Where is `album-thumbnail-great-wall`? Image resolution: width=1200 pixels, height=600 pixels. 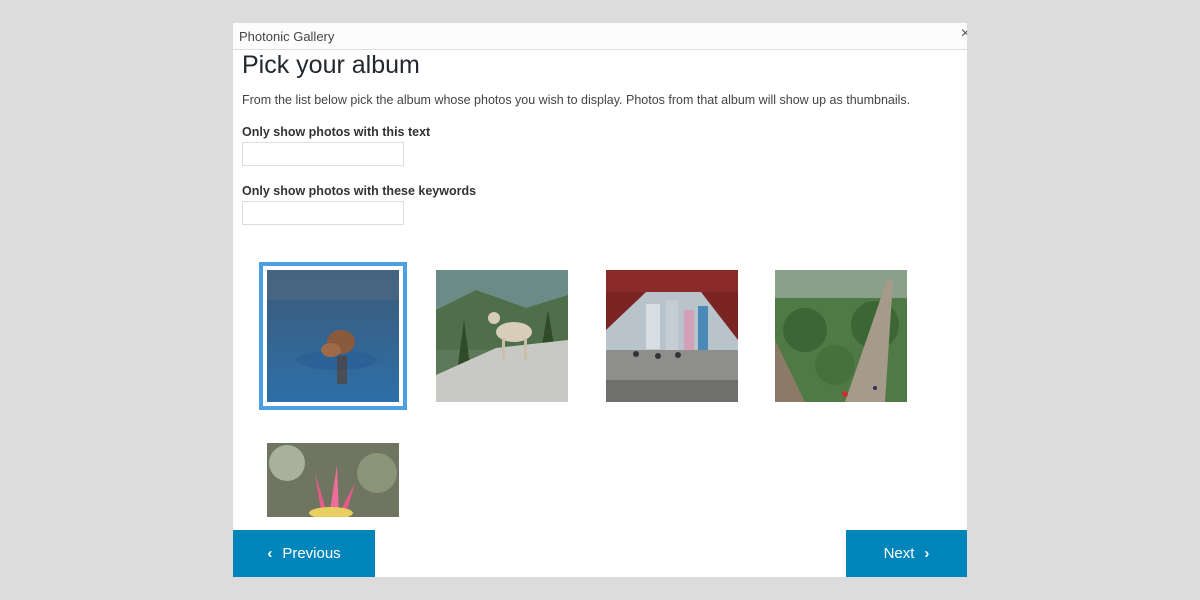
album-thumbnail-great-wall is located at coordinates (841, 336).